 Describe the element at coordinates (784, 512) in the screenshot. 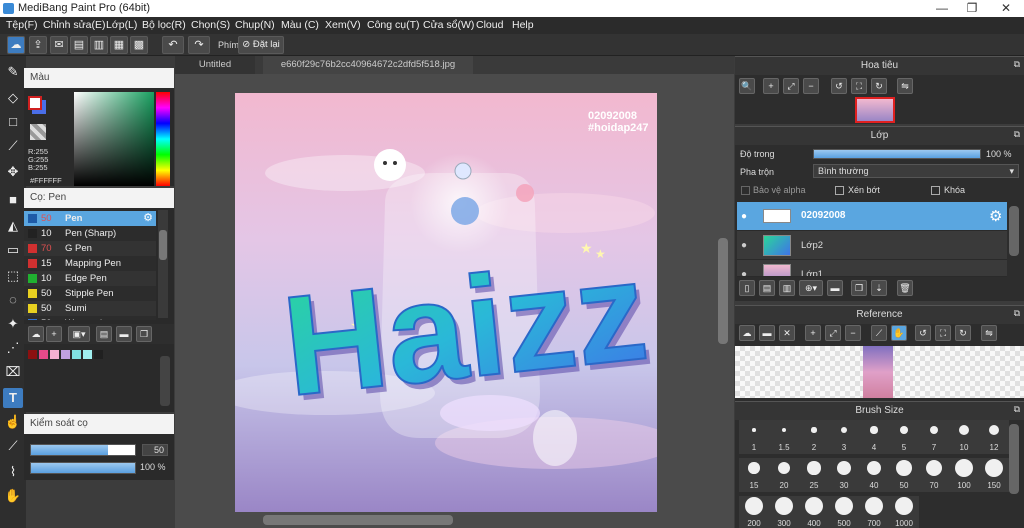

I see `brush-size-cell: 300` at that location.